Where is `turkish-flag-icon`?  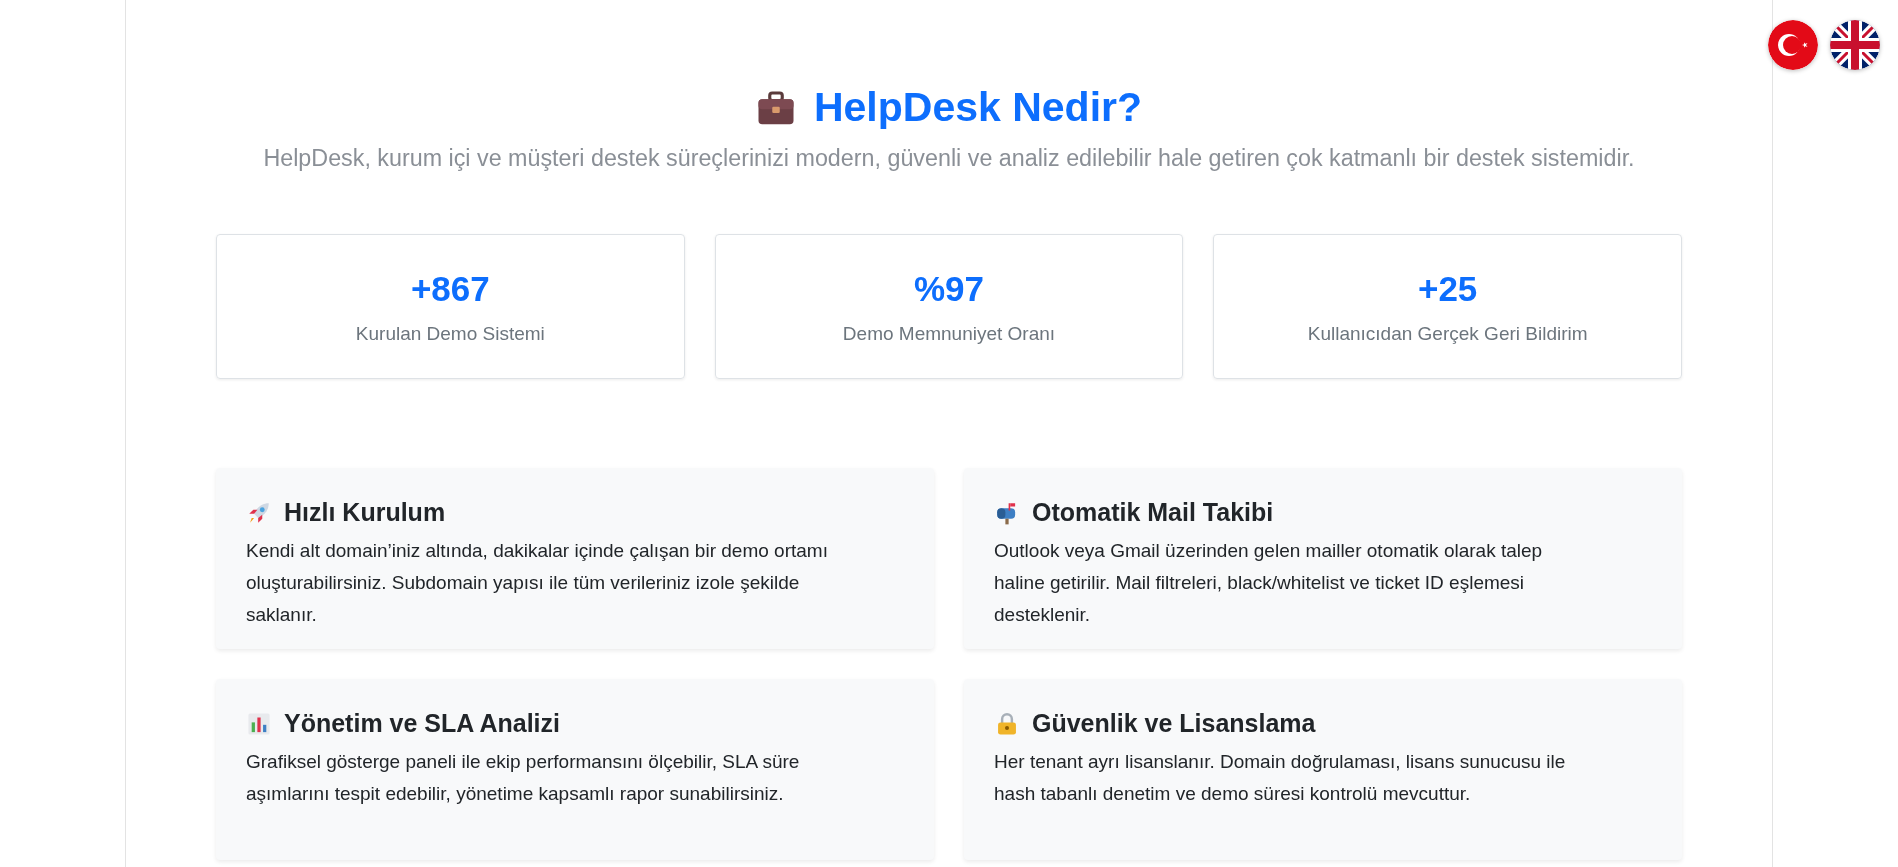 turkish-flag-icon is located at coordinates (1793, 45).